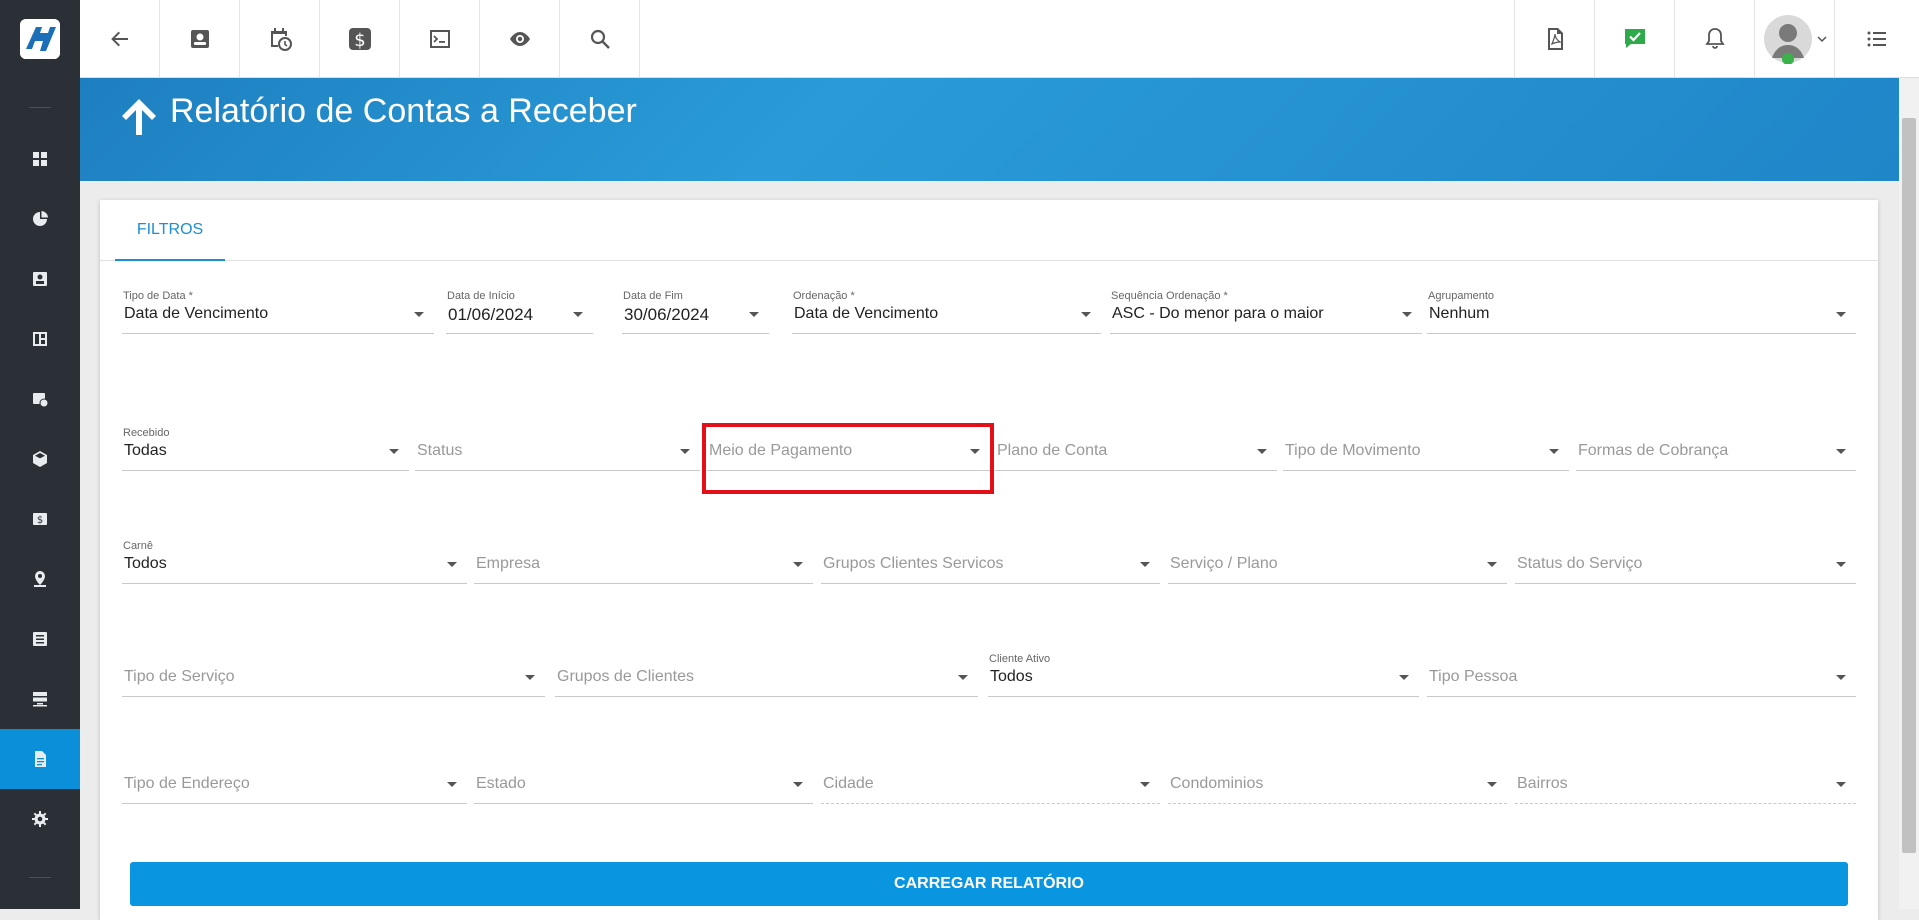 The width and height of the screenshot is (1919, 920). Describe the element at coordinates (989, 884) in the screenshot. I see `load-report-button: CARREGAR RELATÓRIO` at that location.